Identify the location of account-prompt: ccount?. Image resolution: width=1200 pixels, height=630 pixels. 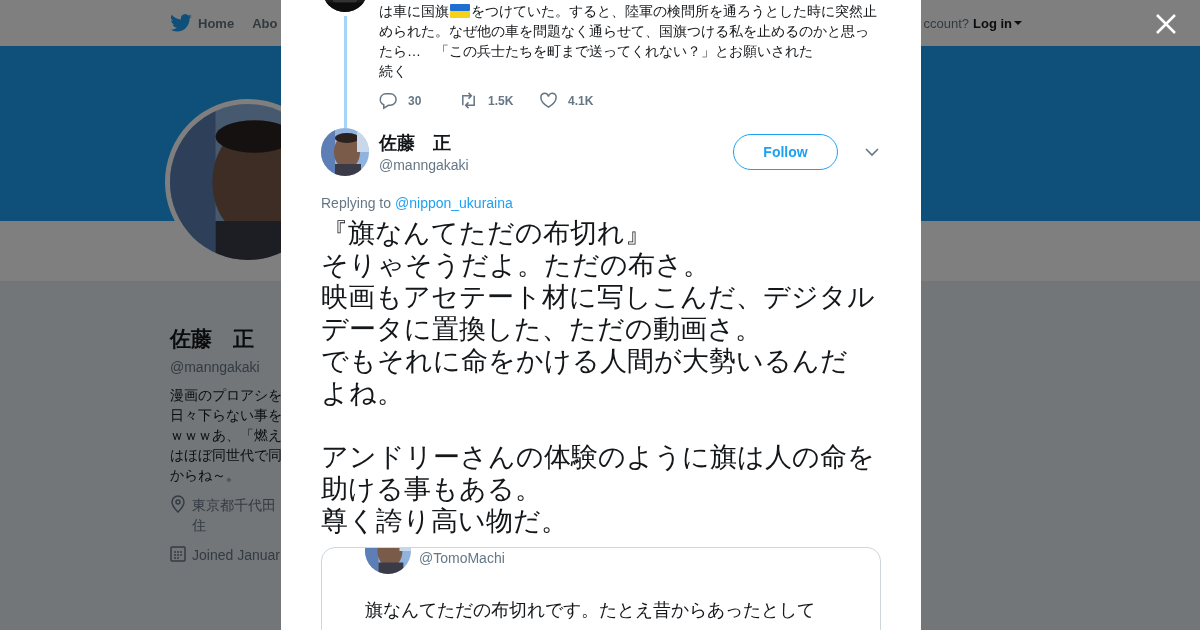
(946, 23).